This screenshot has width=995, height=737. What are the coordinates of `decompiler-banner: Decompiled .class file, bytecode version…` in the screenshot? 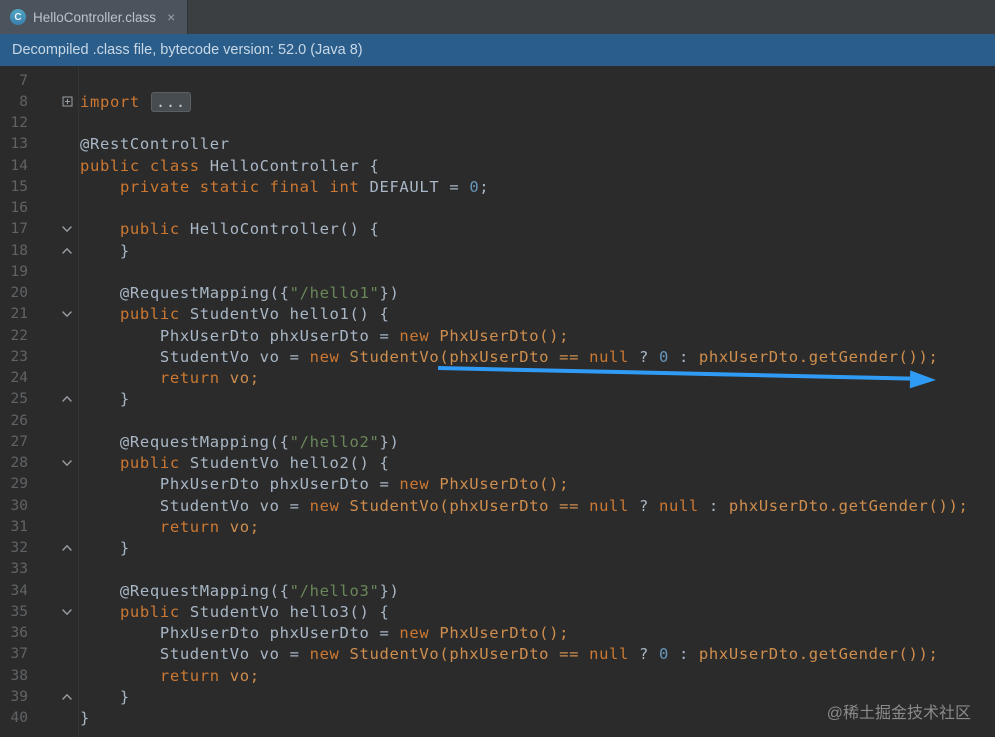 It's located at (497, 50).